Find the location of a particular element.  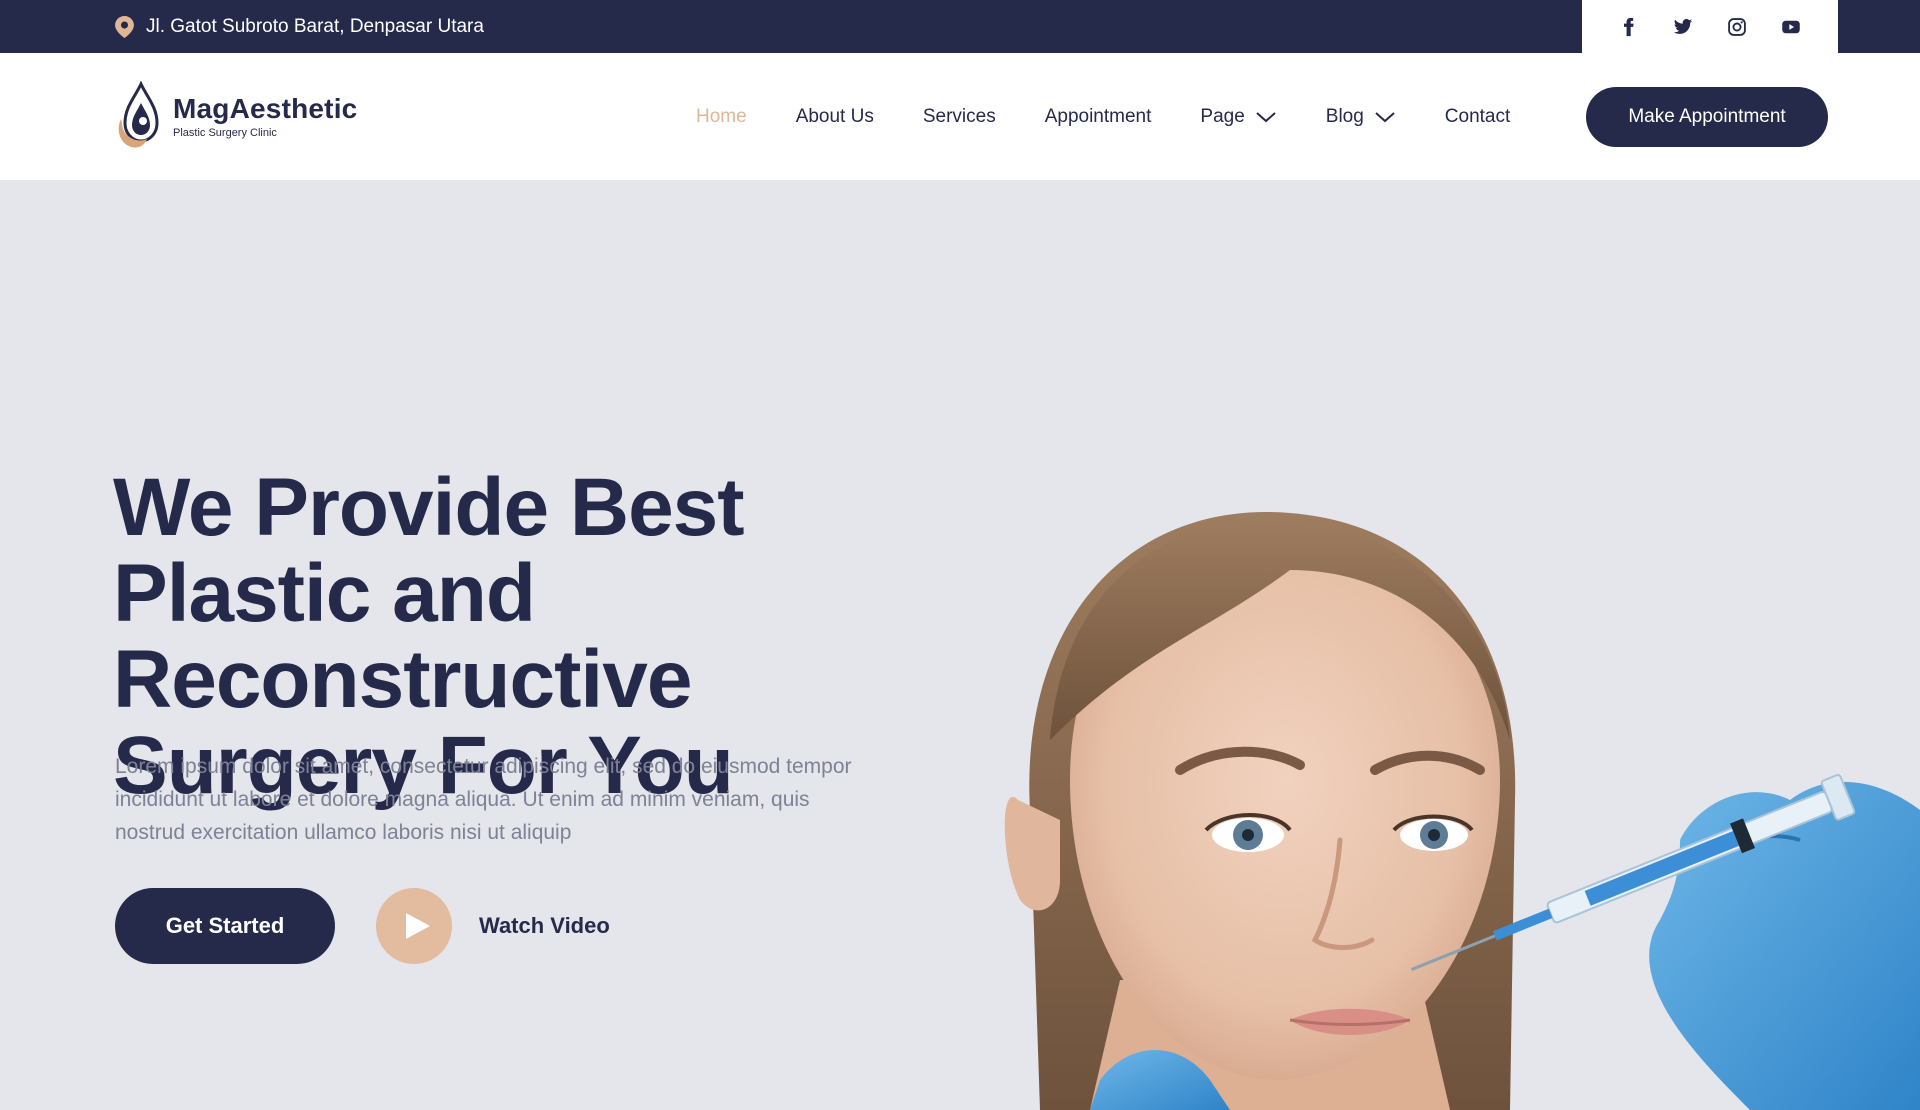

nav-services-label: Services is located at coordinates (959, 116).